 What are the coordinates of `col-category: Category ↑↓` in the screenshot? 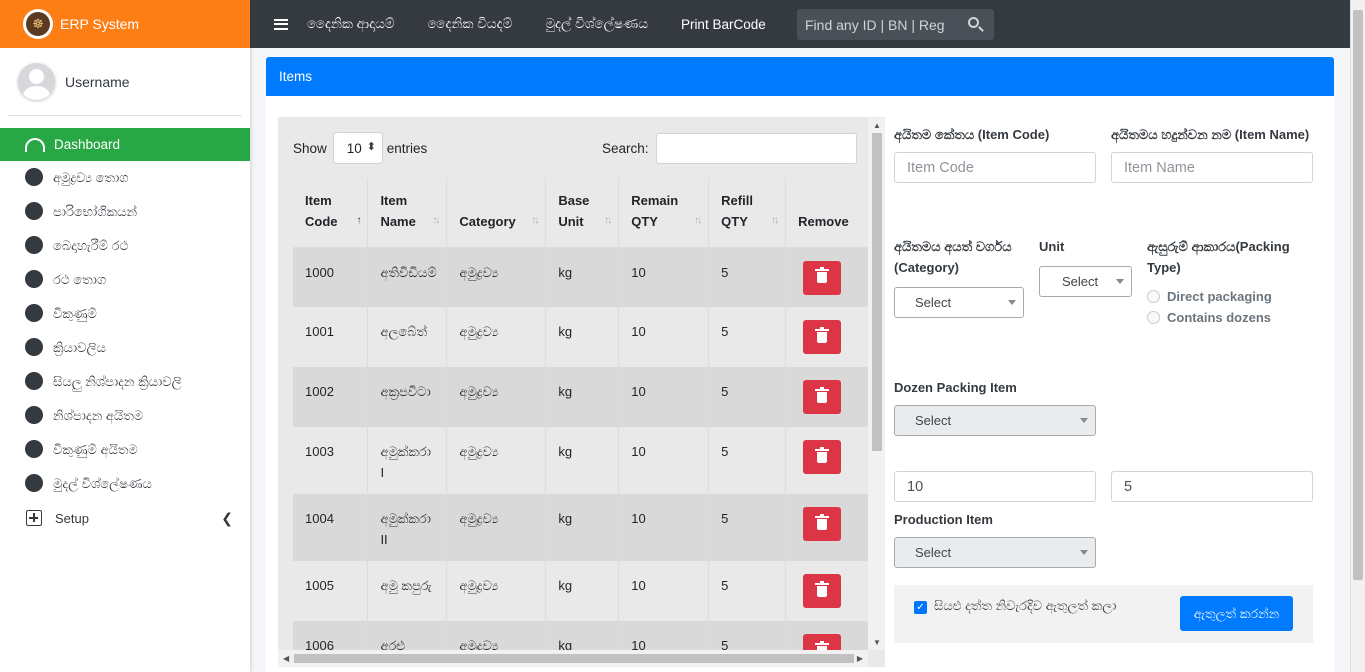 It's located at (496, 213).